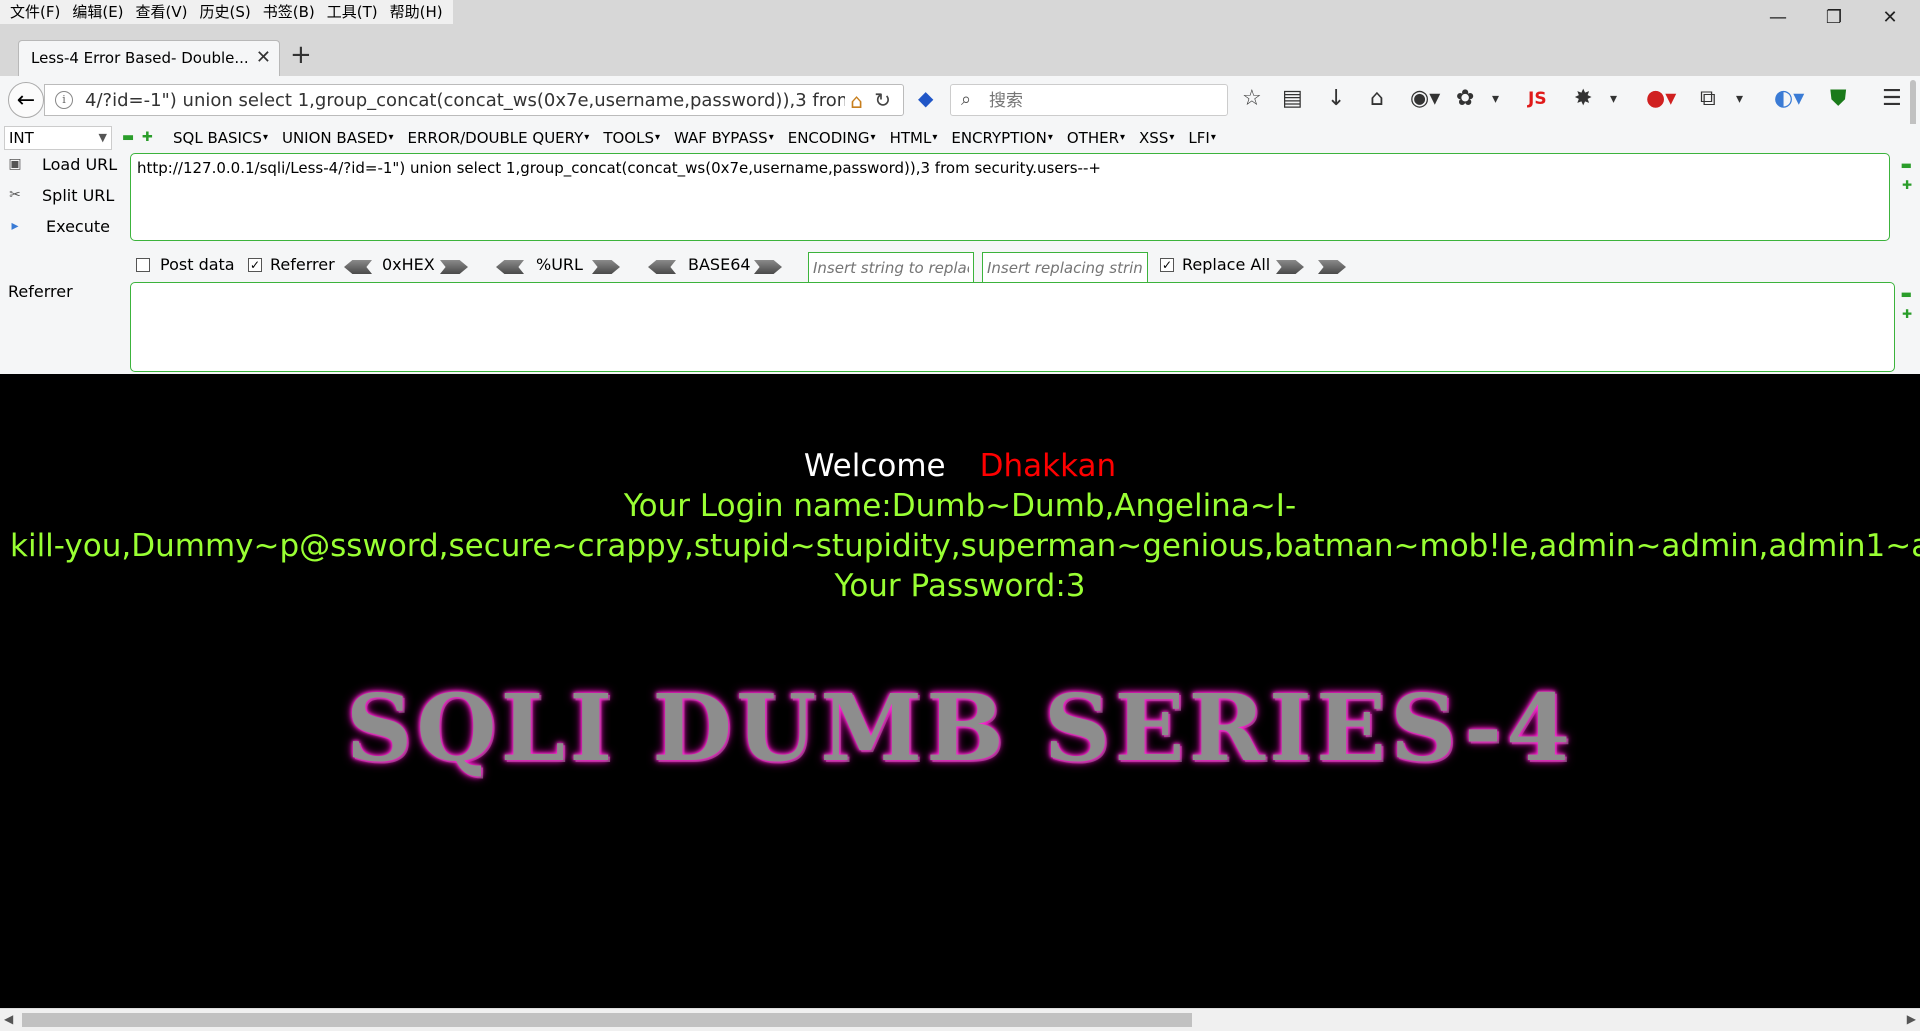  Describe the element at coordinates (1789, 99) in the screenshot. I see `translate-icon: ◐▾` at that location.